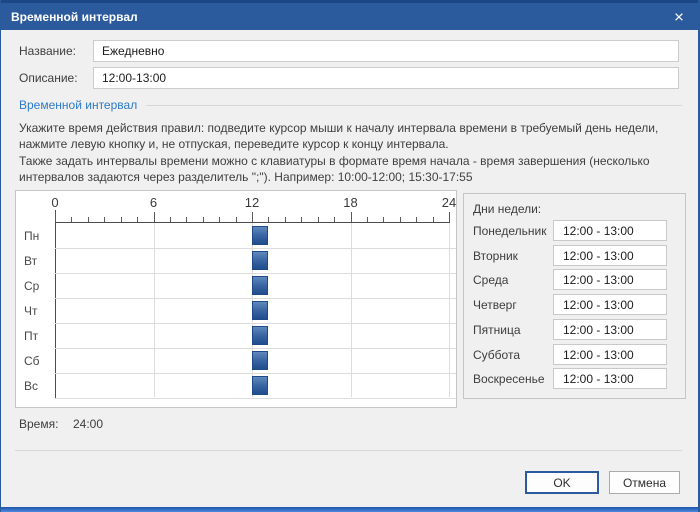 The image size is (700, 512). What do you see at coordinates (350, 202) in the screenshot?
I see `hour-label: 18` at bounding box center [350, 202].